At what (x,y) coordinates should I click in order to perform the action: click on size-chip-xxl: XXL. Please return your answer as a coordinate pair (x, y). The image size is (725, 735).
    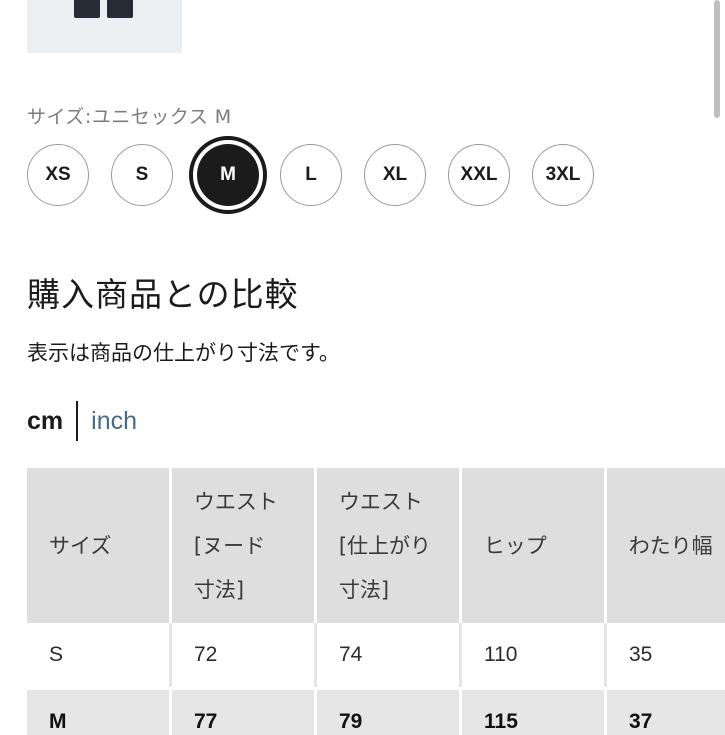
    Looking at the image, I should click on (479, 175).